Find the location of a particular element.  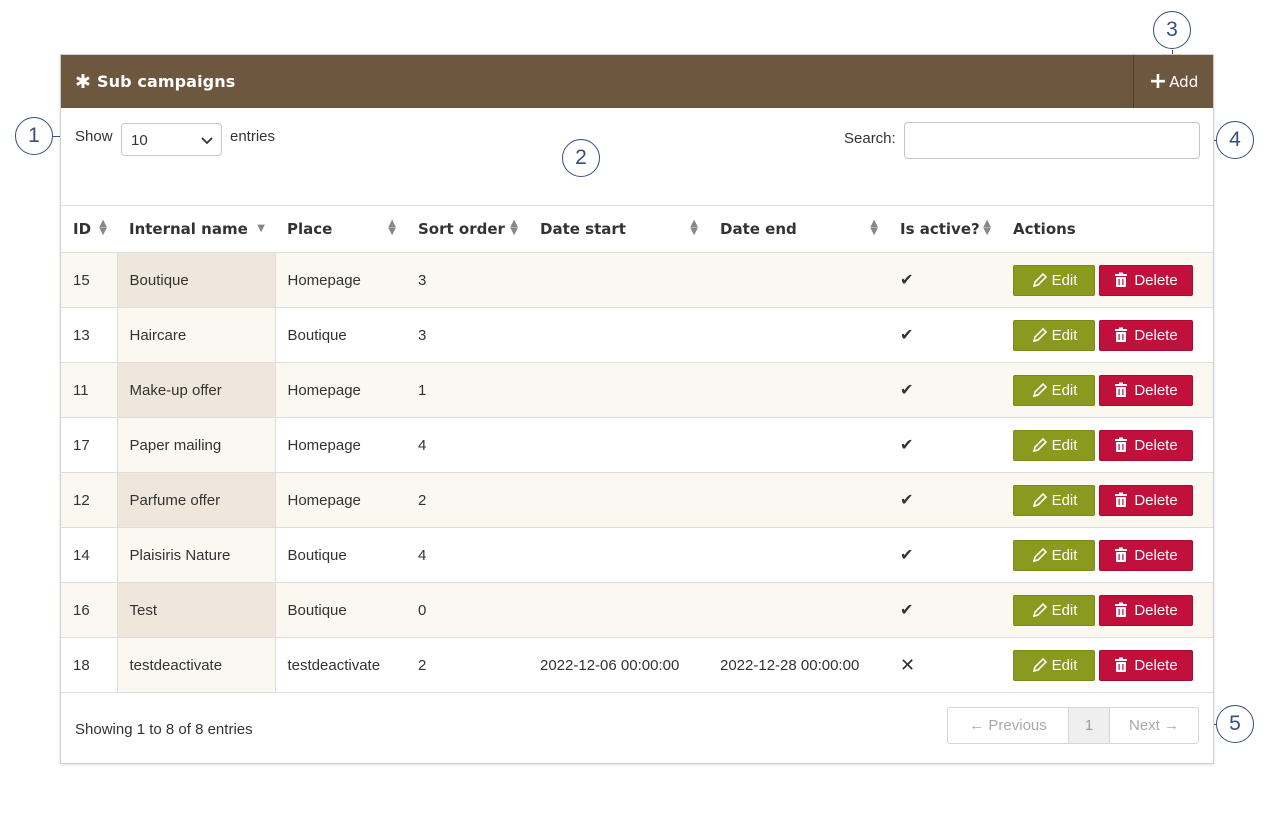

table-info: Showing 1 to 8 of 8 entries is located at coordinates (164, 729).